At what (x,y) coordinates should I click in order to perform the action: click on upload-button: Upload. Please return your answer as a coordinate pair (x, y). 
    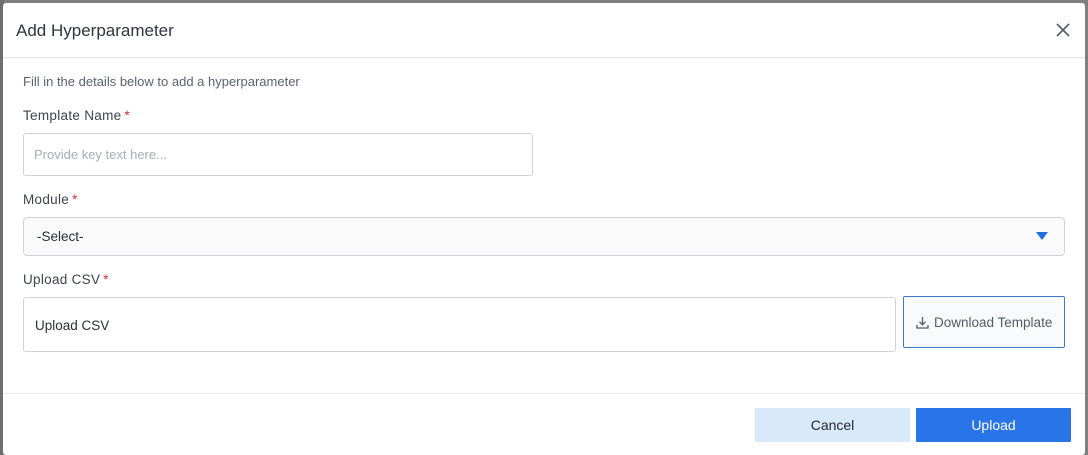
    Looking at the image, I should click on (993, 425).